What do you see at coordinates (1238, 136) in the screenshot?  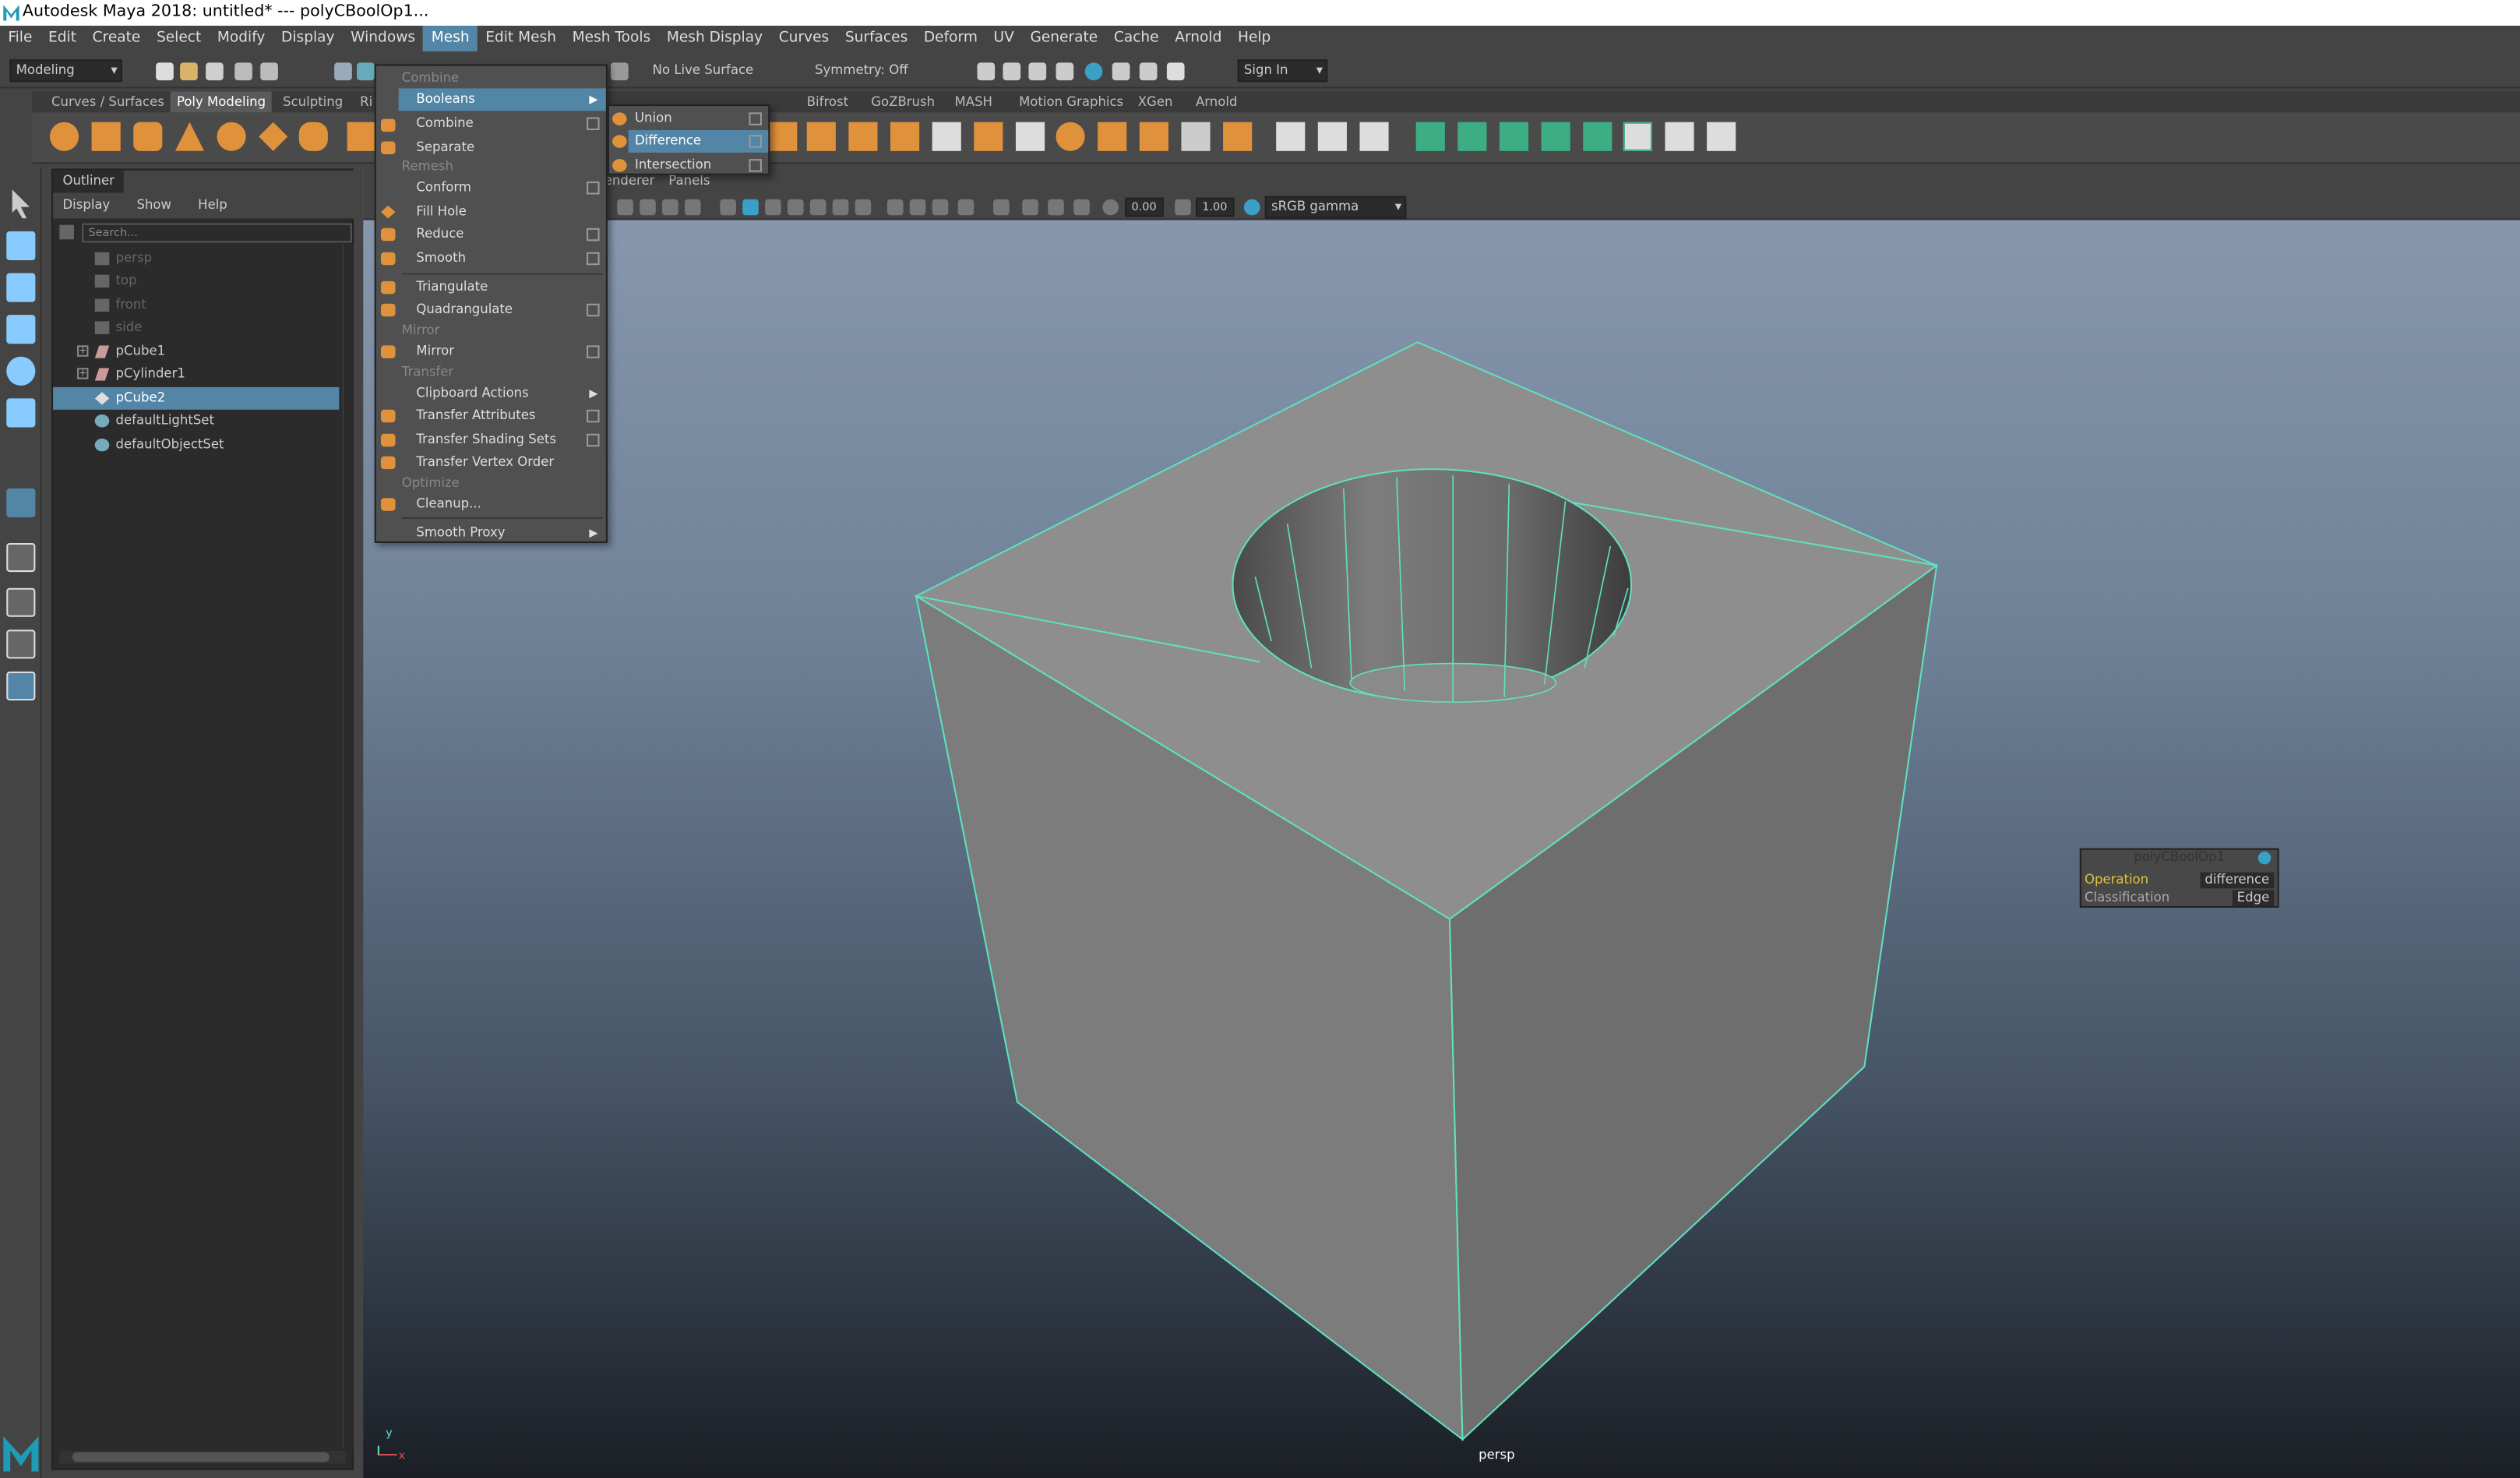 I see `mirror-icon` at bounding box center [1238, 136].